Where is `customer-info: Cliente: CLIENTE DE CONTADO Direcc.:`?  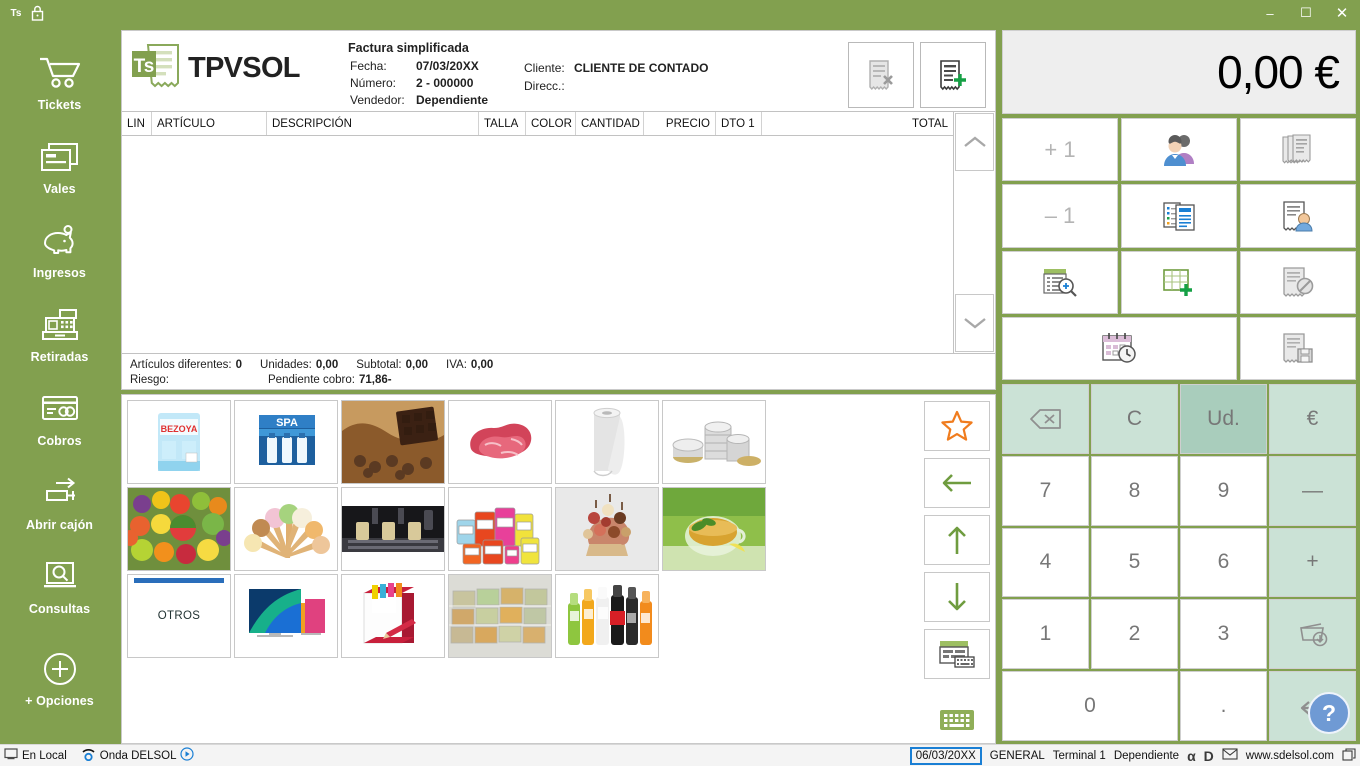 customer-info: Cliente: CLIENTE DE CONTADO Direcc.: is located at coordinates (616, 67).